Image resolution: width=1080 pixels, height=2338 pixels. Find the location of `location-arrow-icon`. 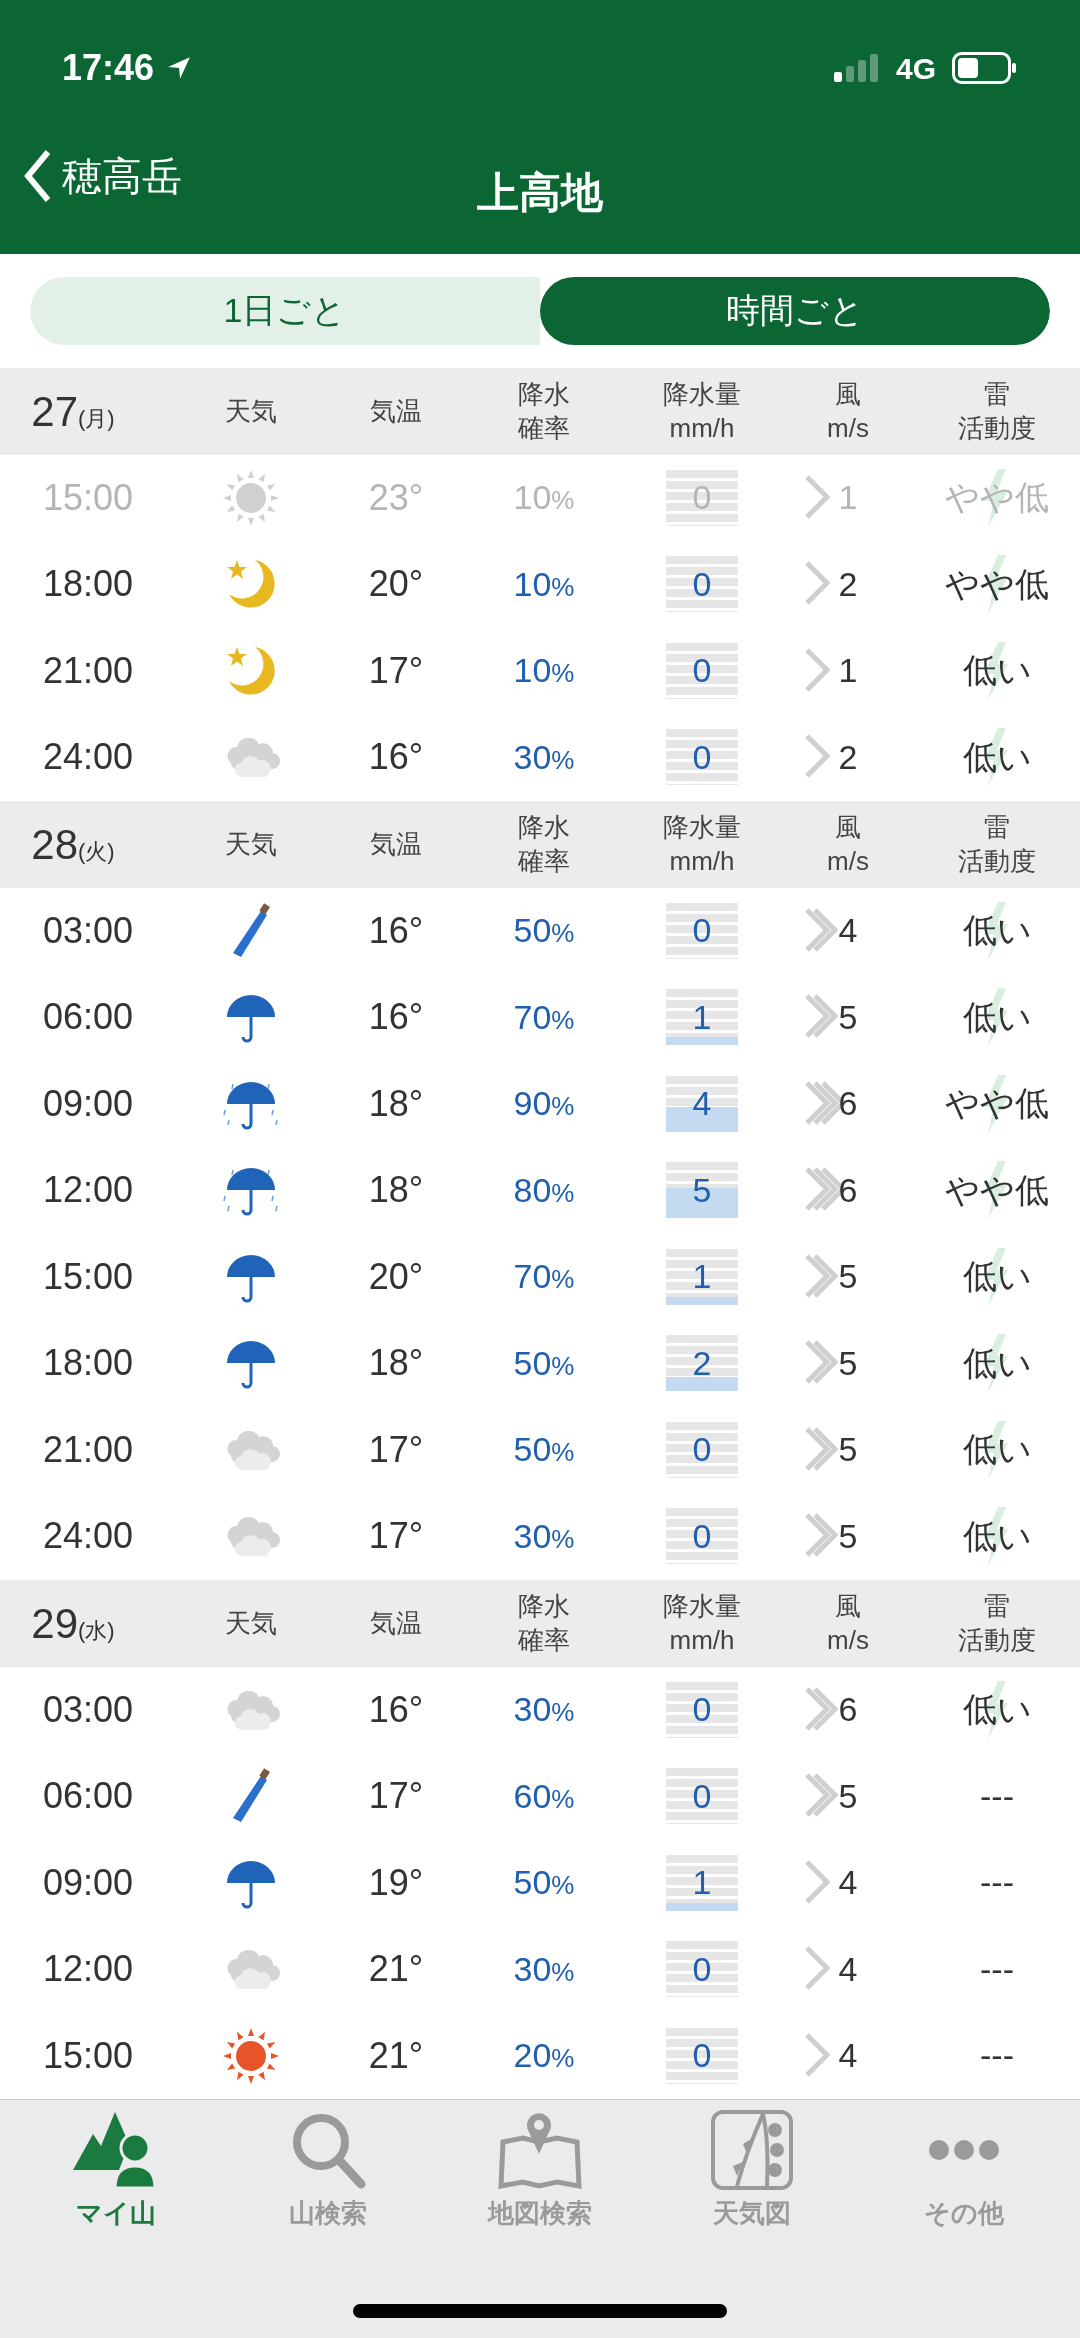

location-arrow-icon is located at coordinates (179, 68).